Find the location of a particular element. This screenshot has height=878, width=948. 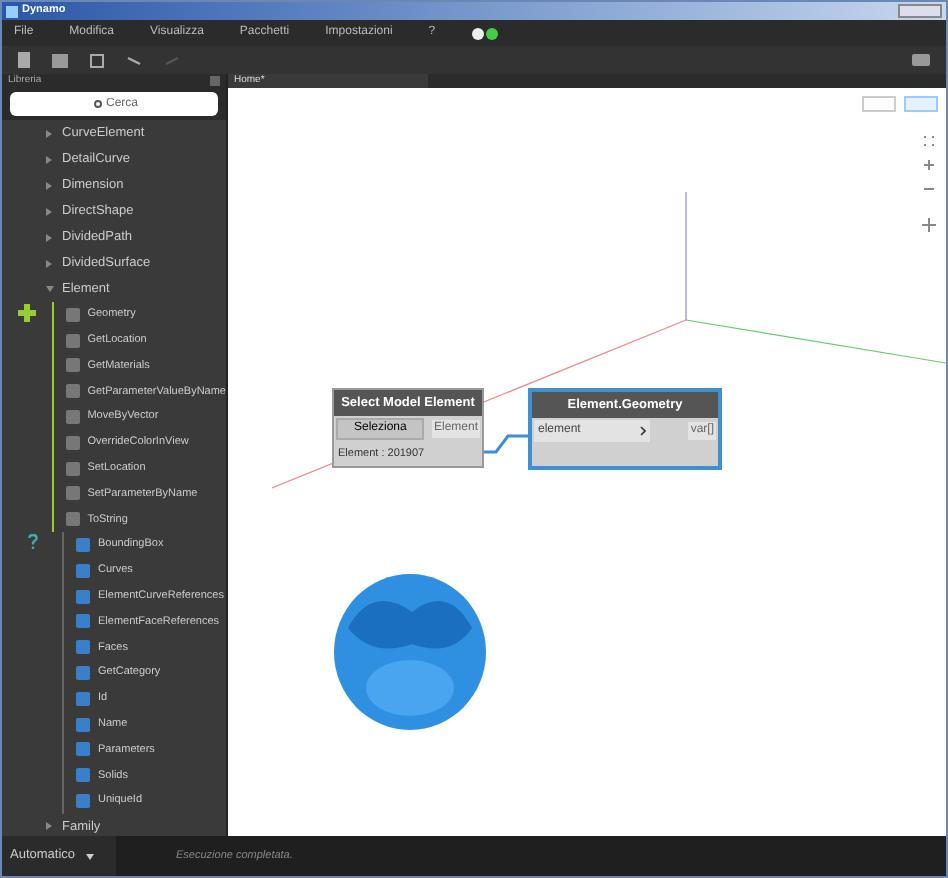

app-icon is located at coordinates (12, 11).